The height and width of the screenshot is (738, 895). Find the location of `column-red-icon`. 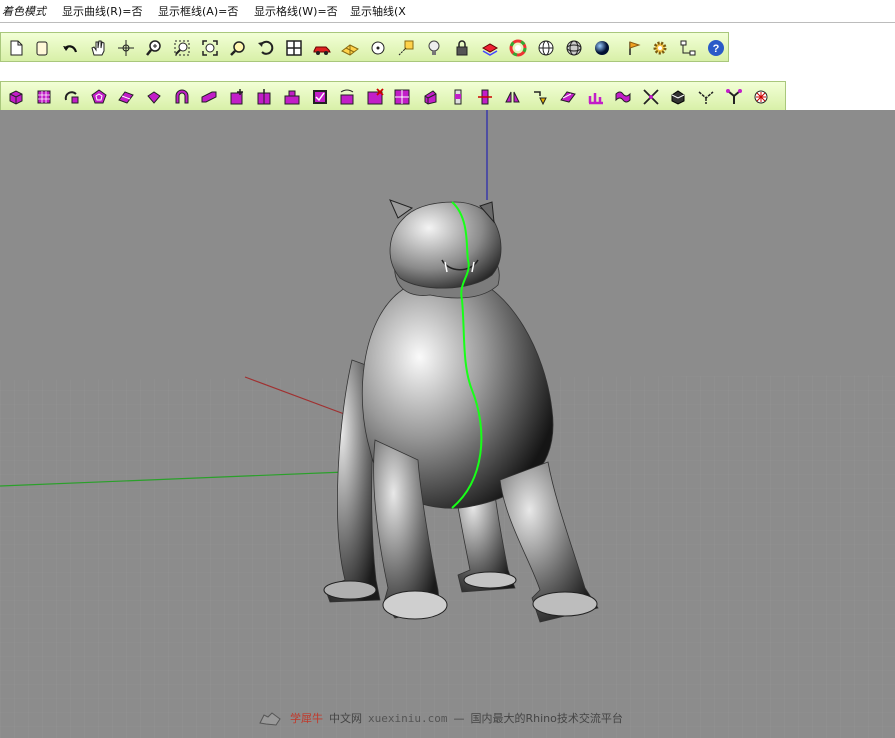

column-red-icon is located at coordinates (485, 97).